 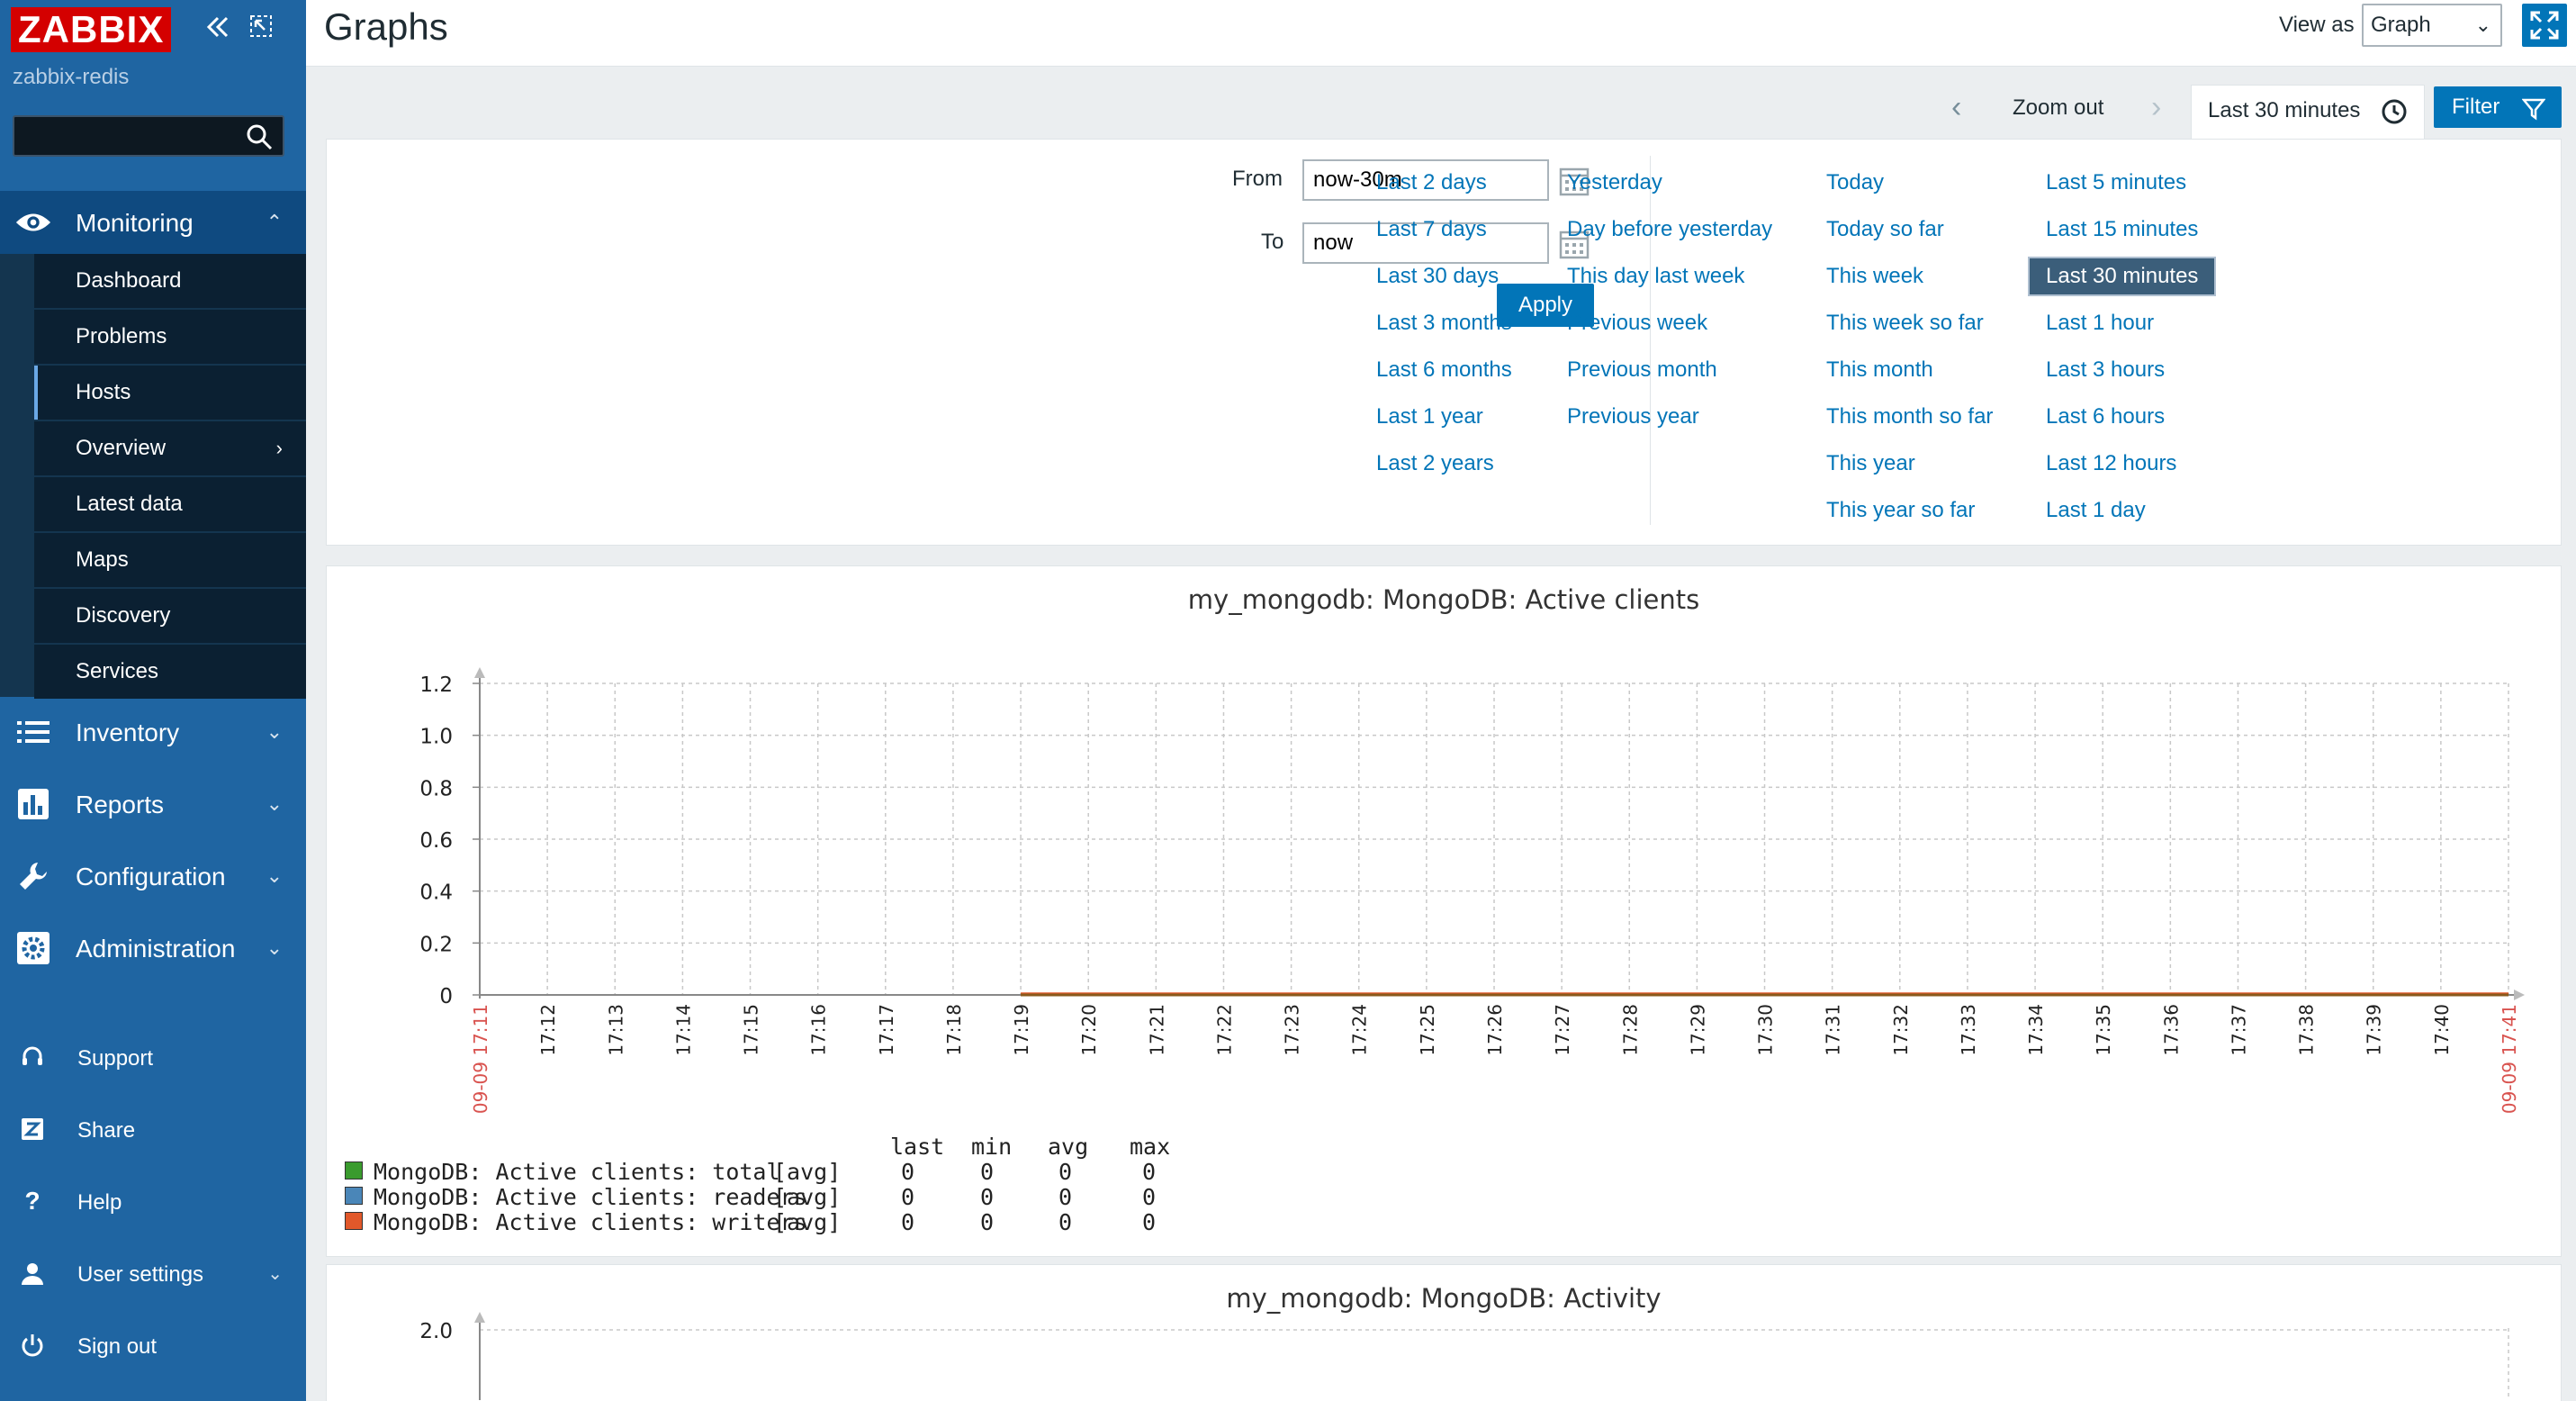 What do you see at coordinates (153, 1057) in the screenshot?
I see `menu-support: Support` at bounding box center [153, 1057].